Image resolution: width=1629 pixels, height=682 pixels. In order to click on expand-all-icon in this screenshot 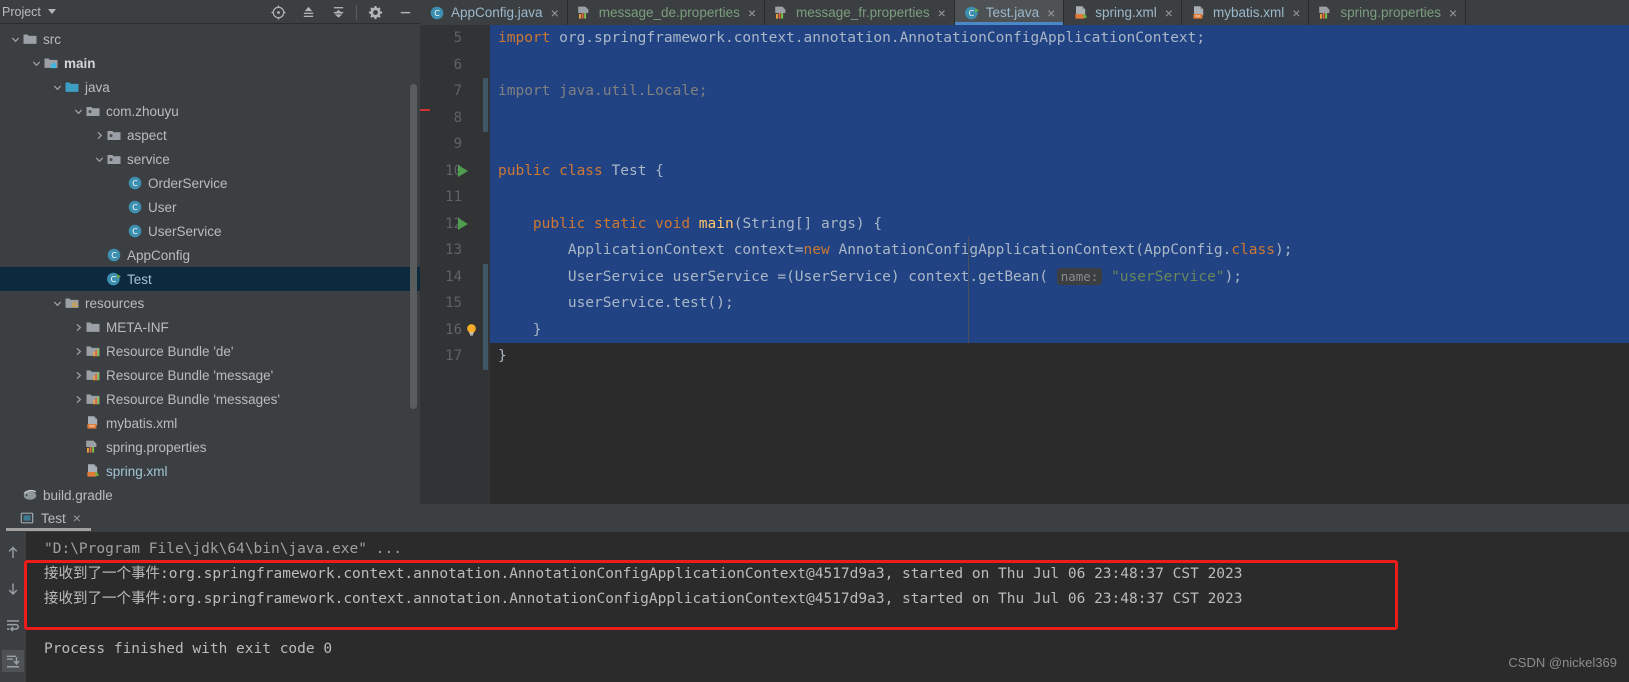, I will do `click(308, 12)`.